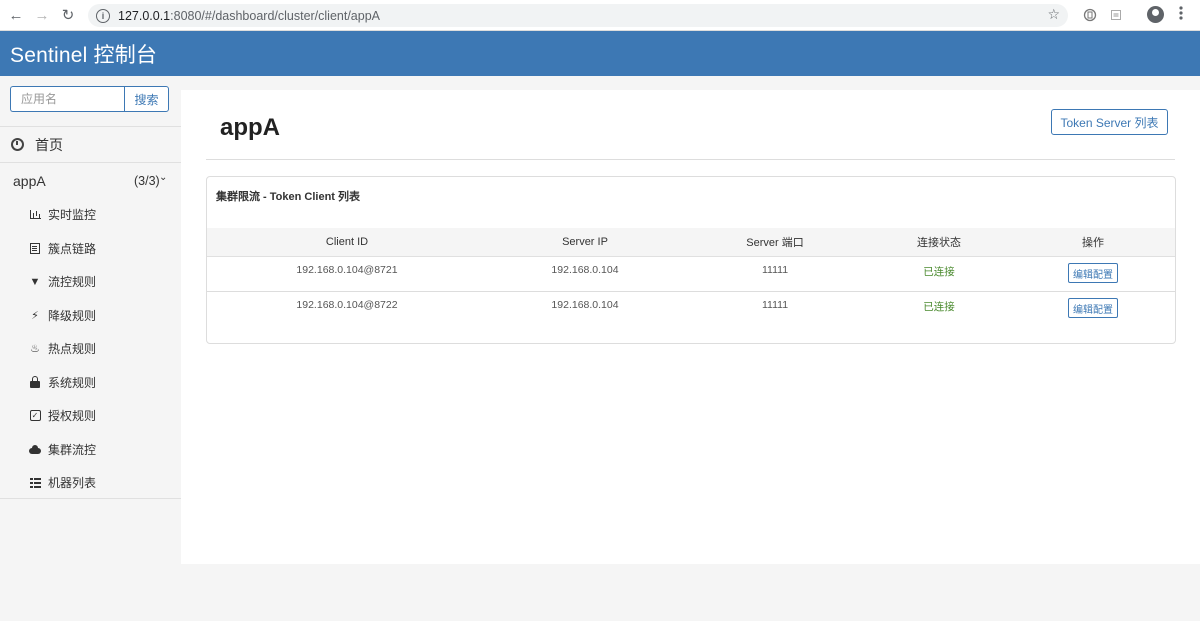 The width and height of the screenshot is (1200, 621). What do you see at coordinates (347, 305) in the screenshot?
I see `client-id-cell: 192.168.0.104@8722` at bounding box center [347, 305].